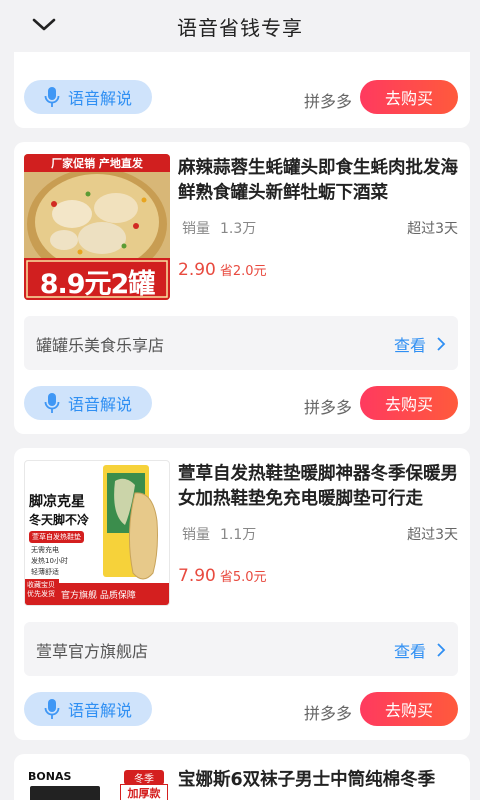  I want to click on shop-name: 萱草官方旗舰店, so click(92, 651).